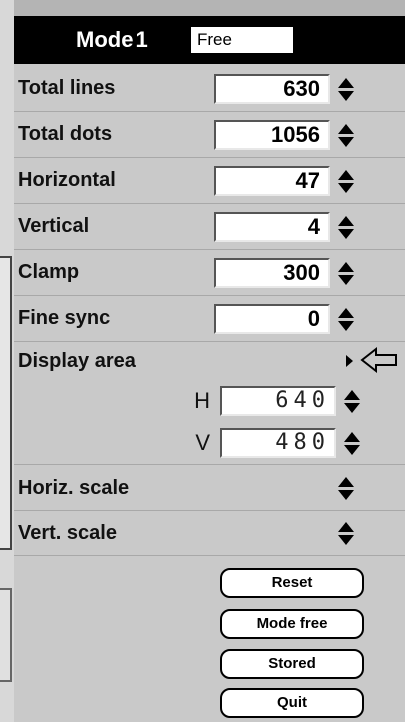 This screenshot has width=405, height=722. What do you see at coordinates (272, 180) in the screenshot?
I see `horizontal-value: 47` at bounding box center [272, 180].